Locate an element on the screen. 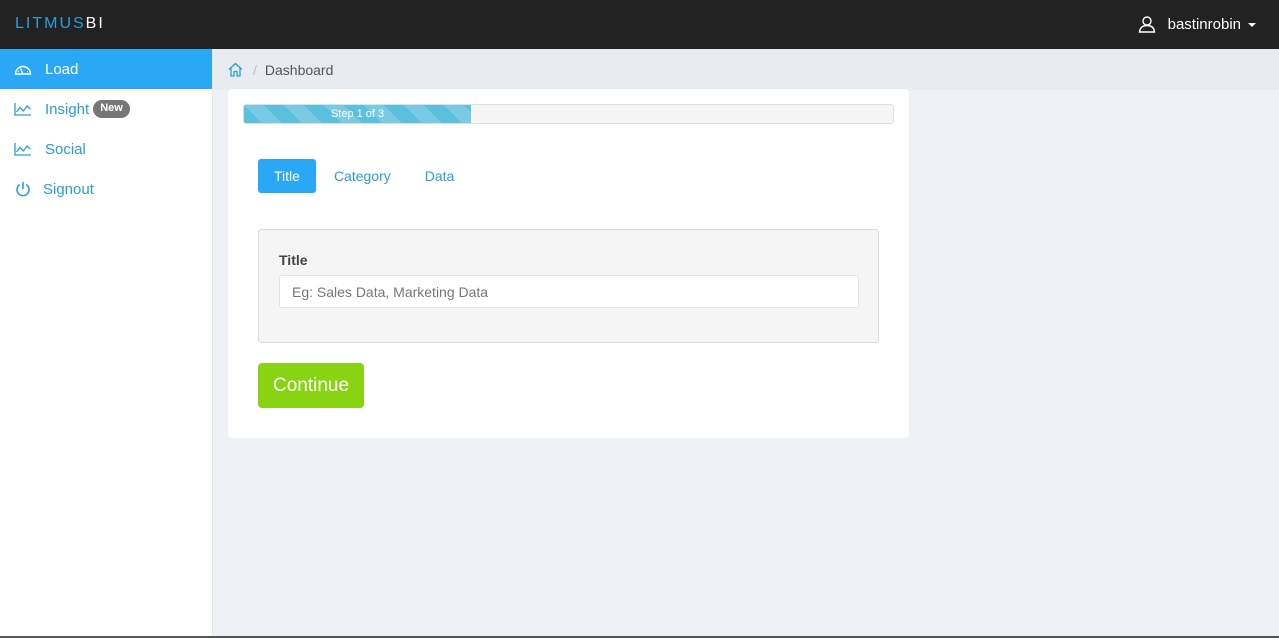  home-icon is located at coordinates (235, 69).